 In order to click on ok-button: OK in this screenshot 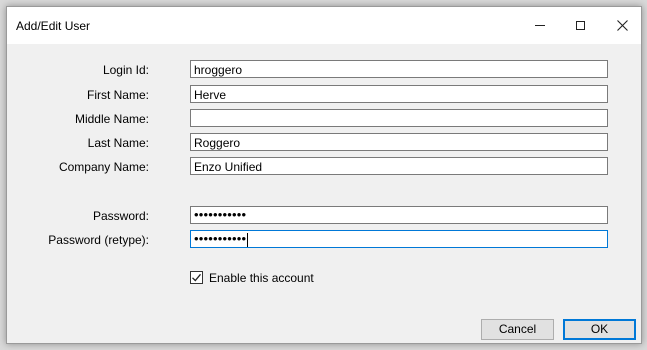, I will do `click(599, 329)`.